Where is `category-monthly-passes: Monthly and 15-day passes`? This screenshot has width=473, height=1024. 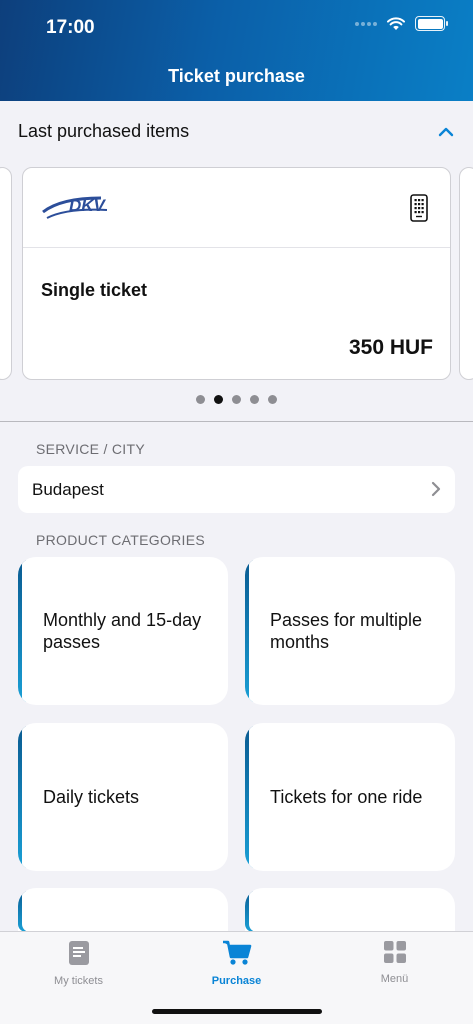
category-monthly-passes: Monthly and 15-day passes is located at coordinates (123, 631).